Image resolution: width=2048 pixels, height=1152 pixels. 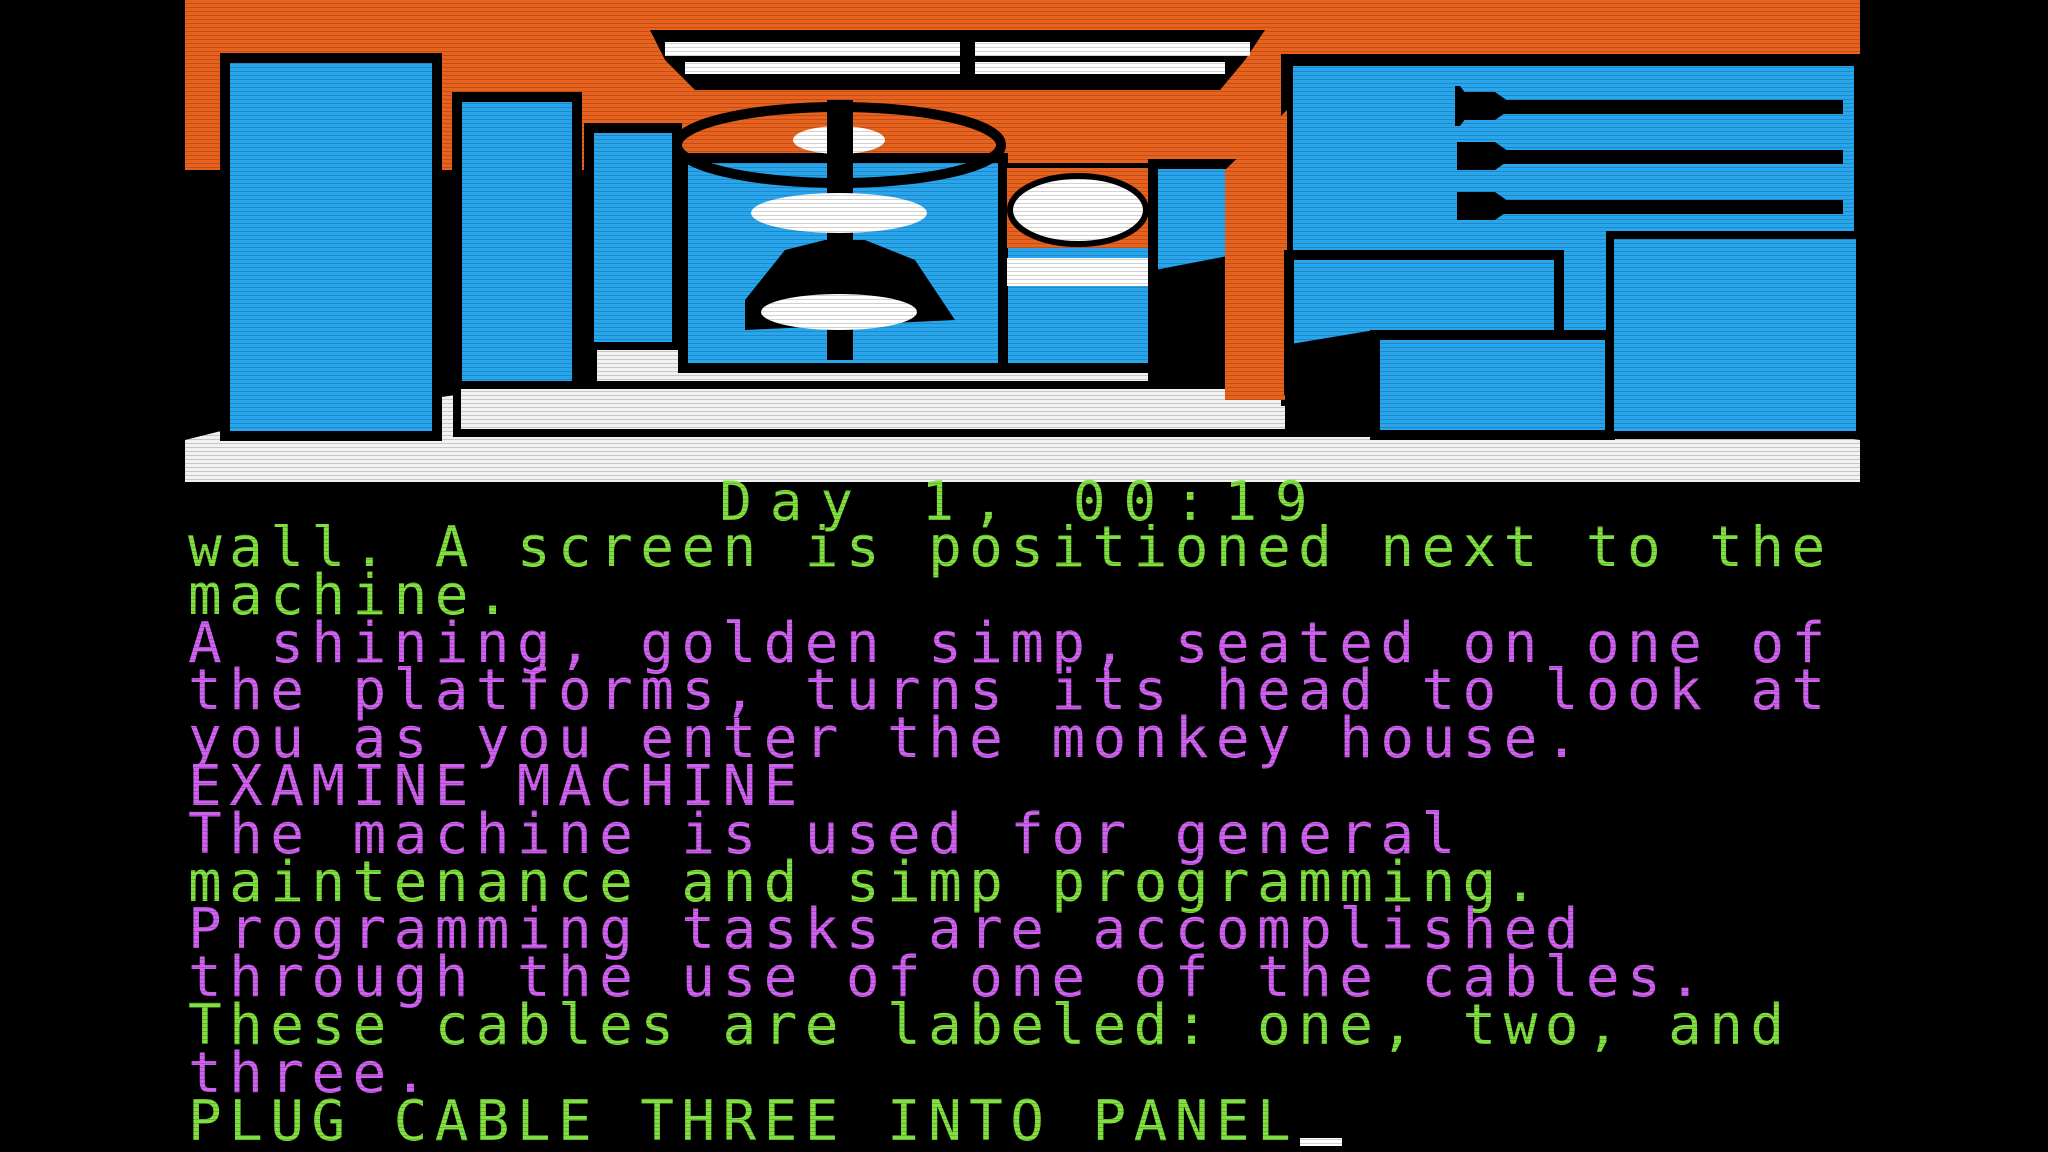 What do you see at coordinates (990, 1025) in the screenshot?
I see `transcript-line: These cables are labeled: one, two, and` at bounding box center [990, 1025].